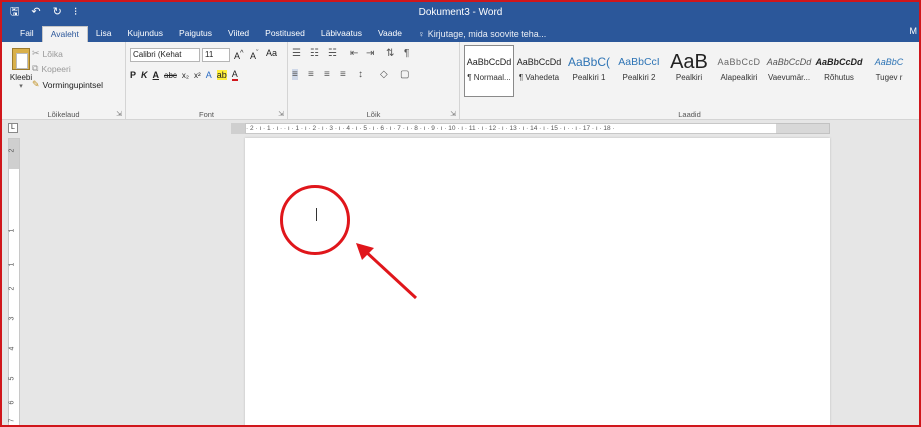 The height and width of the screenshot is (427, 921). What do you see at coordinates (47, 53) in the screenshot?
I see `cut-button: ✂ Lõika` at bounding box center [47, 53].